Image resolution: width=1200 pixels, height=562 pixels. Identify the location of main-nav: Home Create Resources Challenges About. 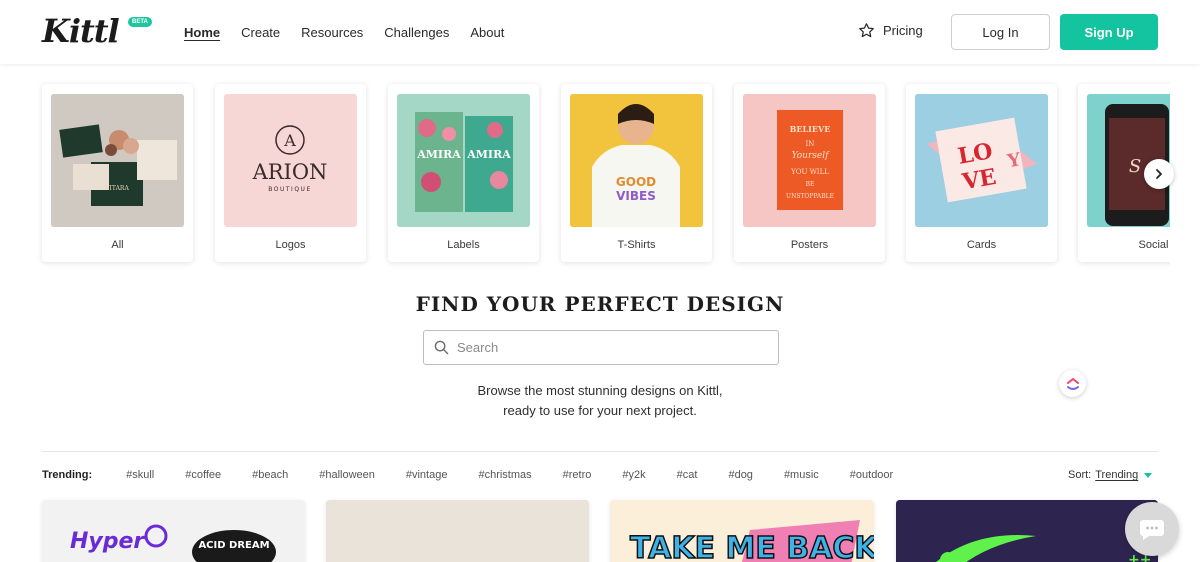
(354, 32).